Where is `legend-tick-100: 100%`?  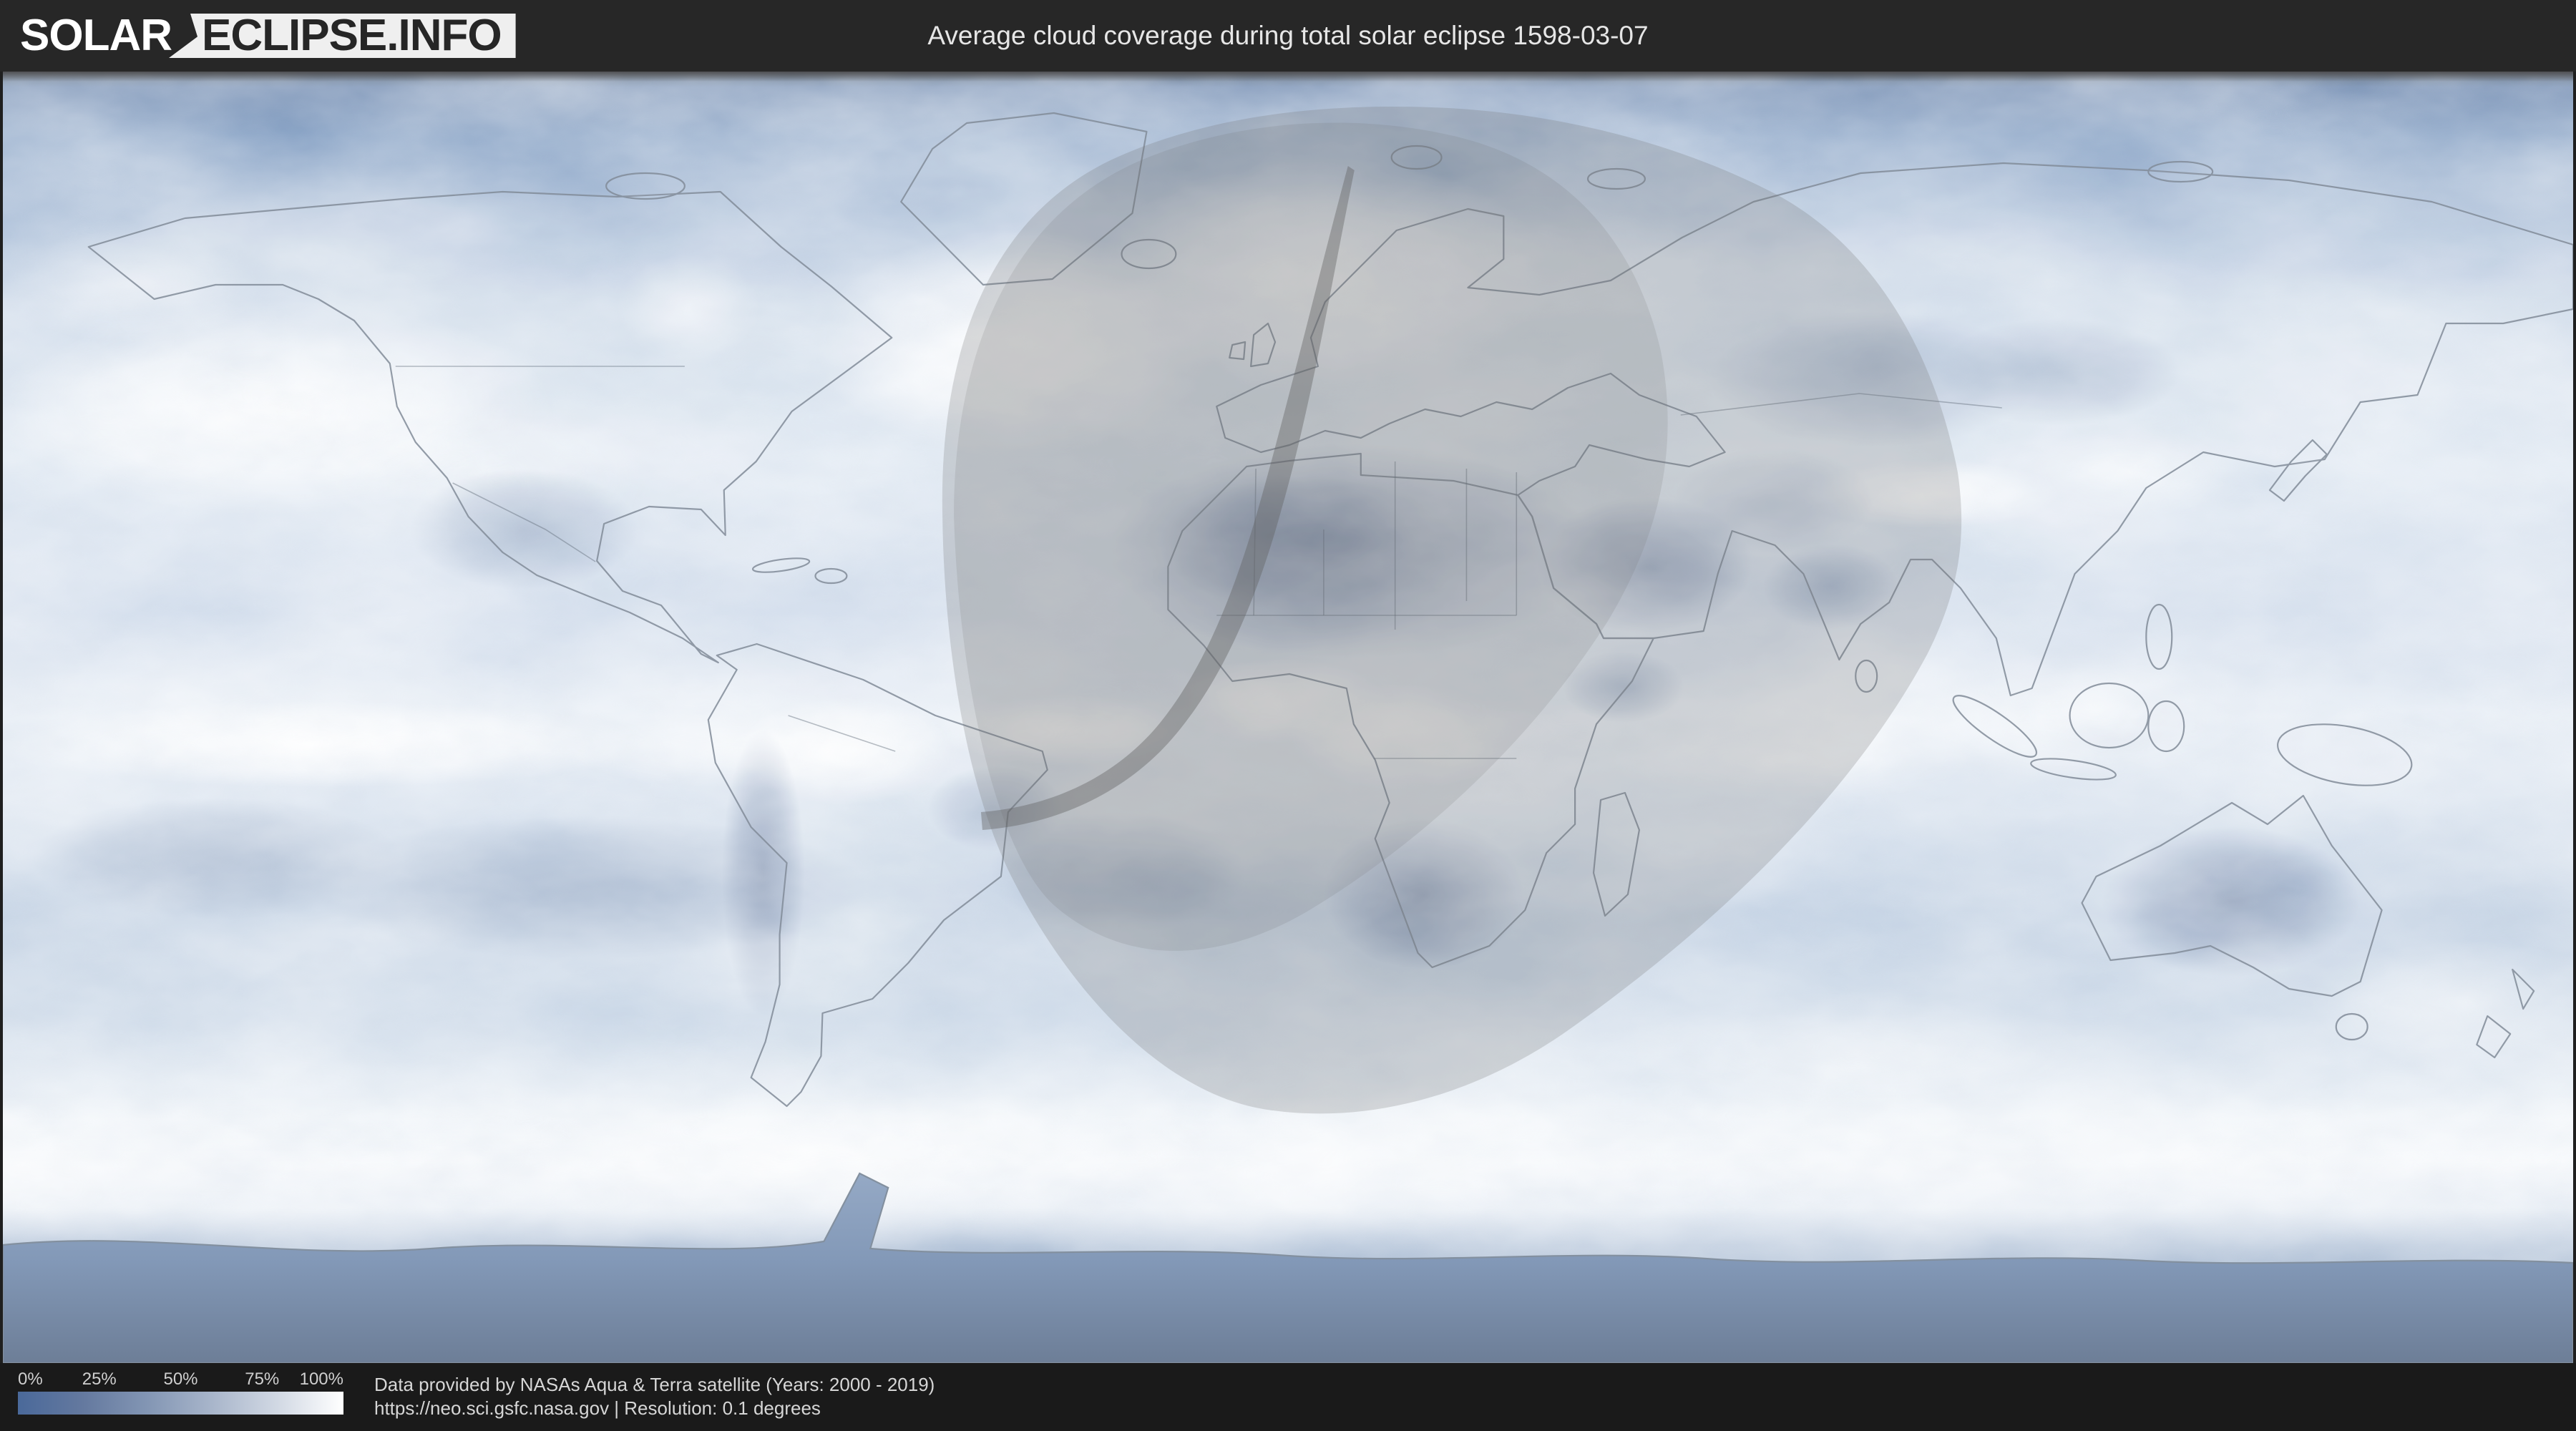 legend-tick-100: 100% is located at coordinates (321, 1379).